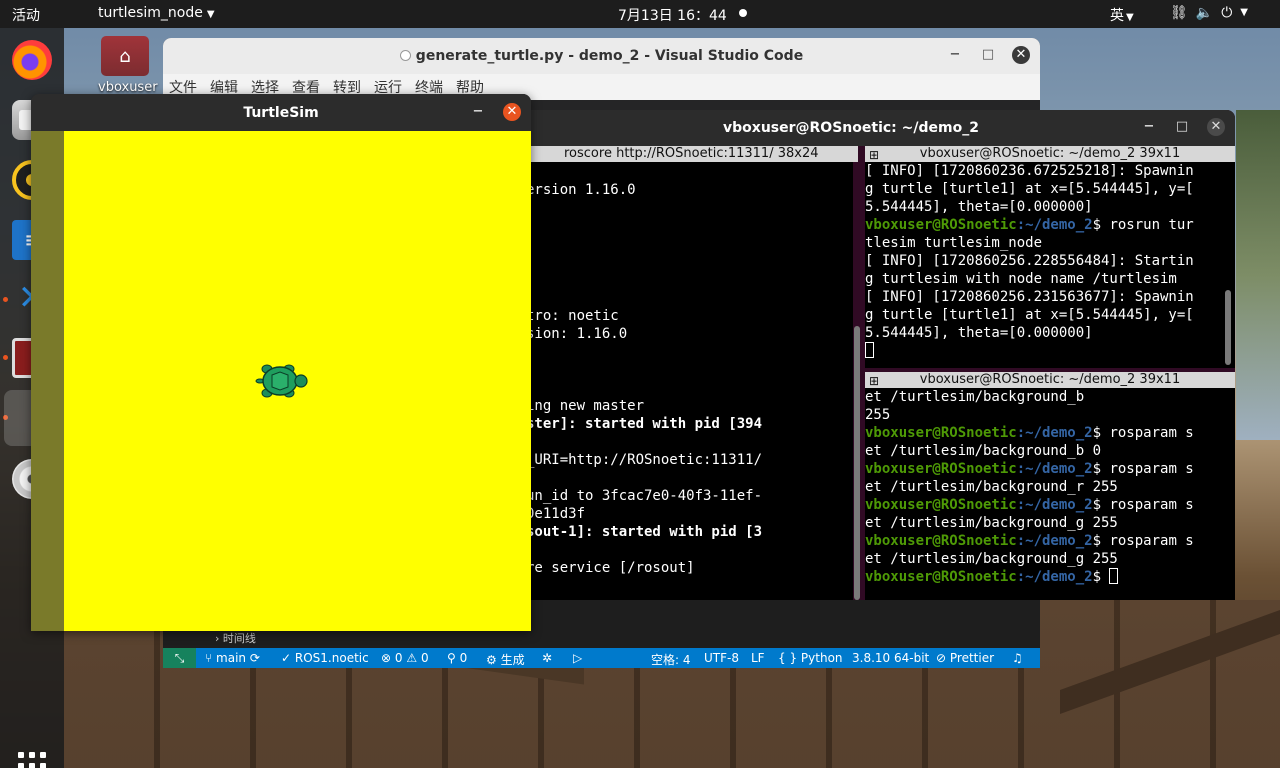  What do you see at coordinates (150, 13) in the screenshot?
I see `app-menu-label: turtlesim_node` at bounding box center [150, 13].